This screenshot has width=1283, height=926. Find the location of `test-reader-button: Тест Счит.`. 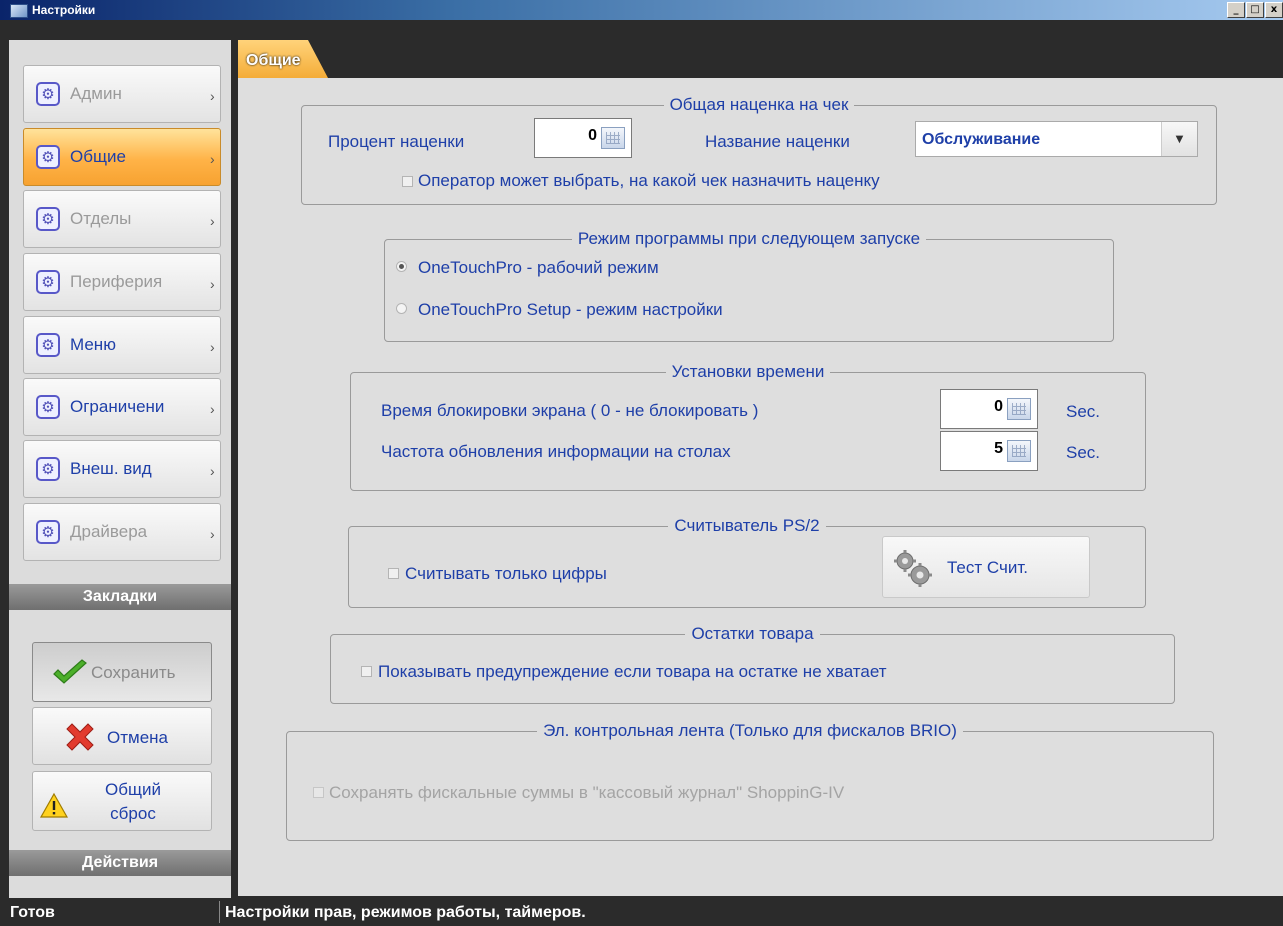

test-reader-button: Тест Счит. is located at coordinates (986, 567).